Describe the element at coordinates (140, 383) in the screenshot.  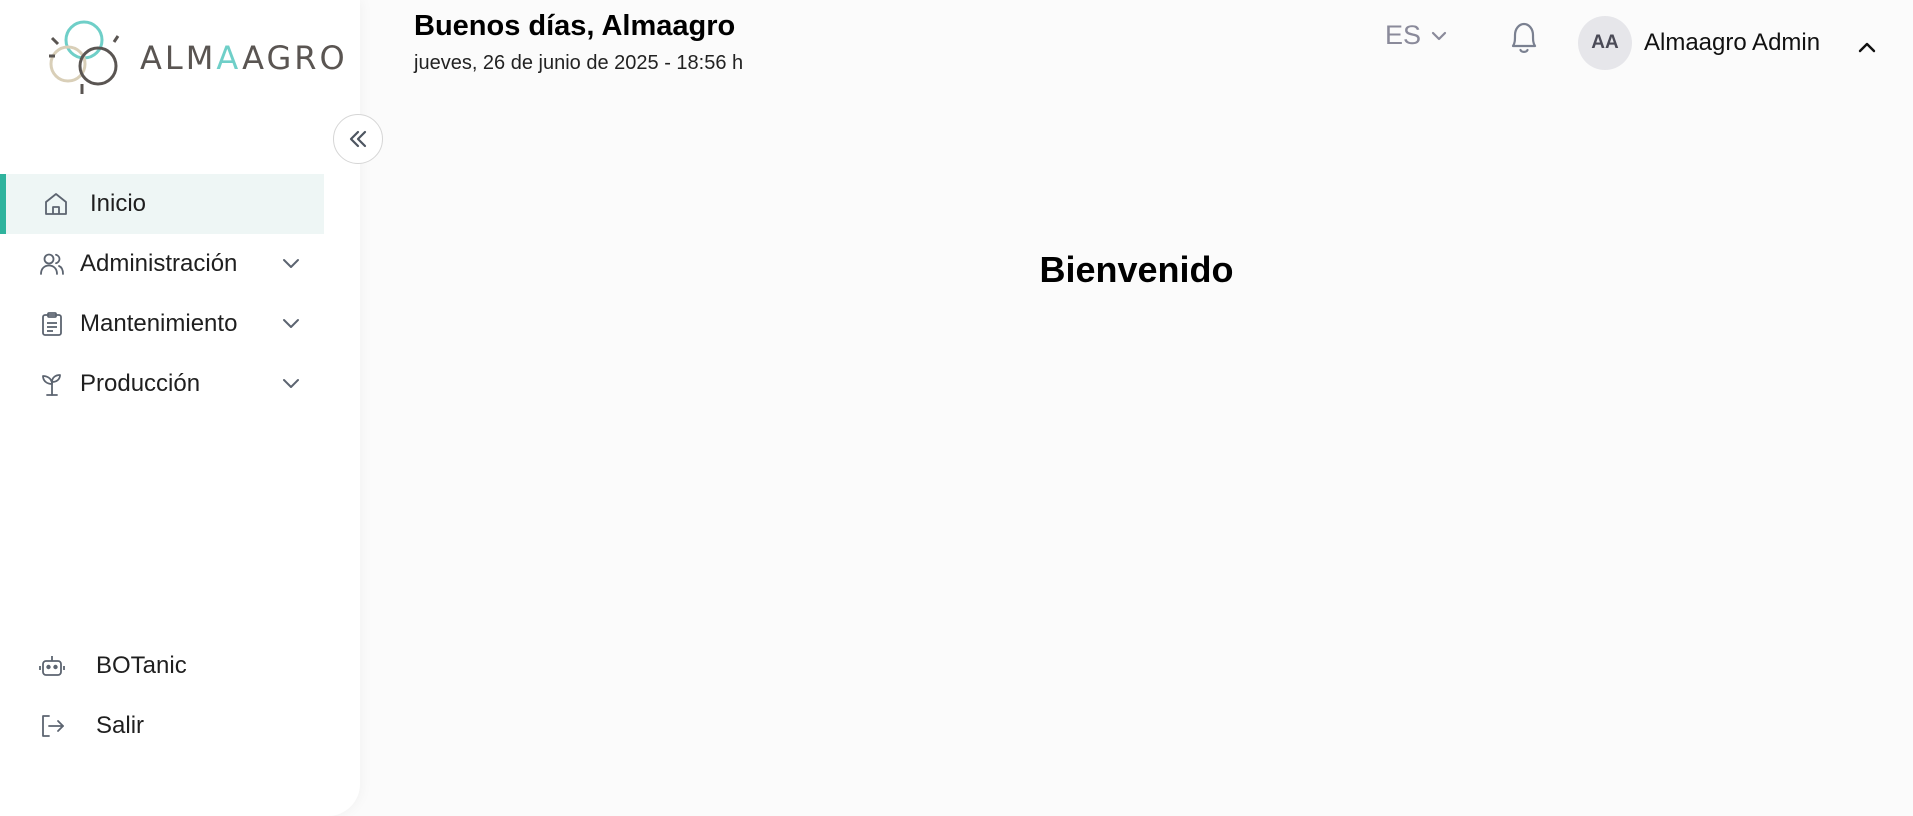
I see `sidebar-item-label: Producción` at that location.